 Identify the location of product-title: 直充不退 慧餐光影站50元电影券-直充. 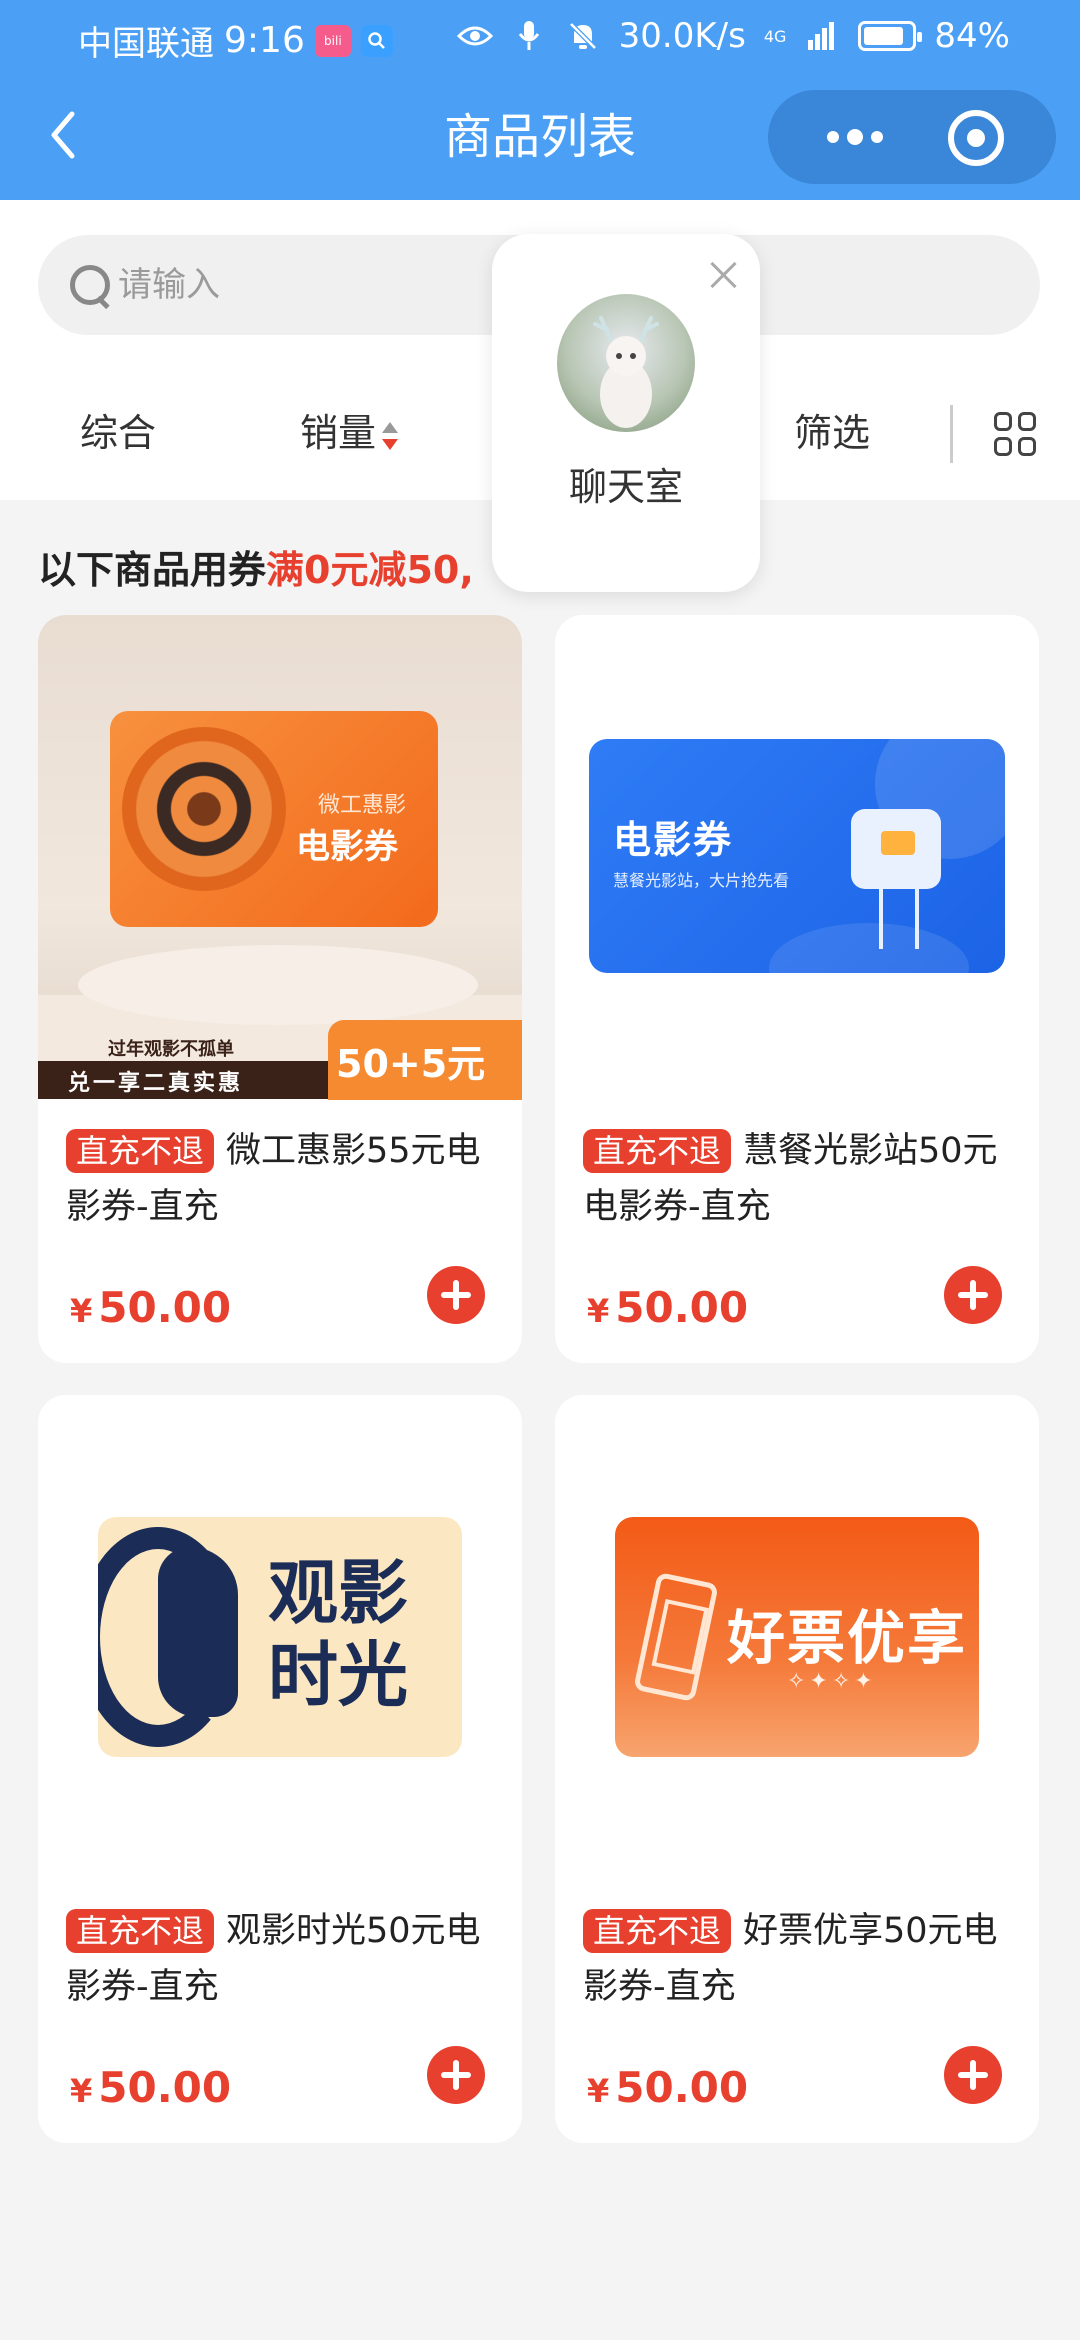
(803, 1179).